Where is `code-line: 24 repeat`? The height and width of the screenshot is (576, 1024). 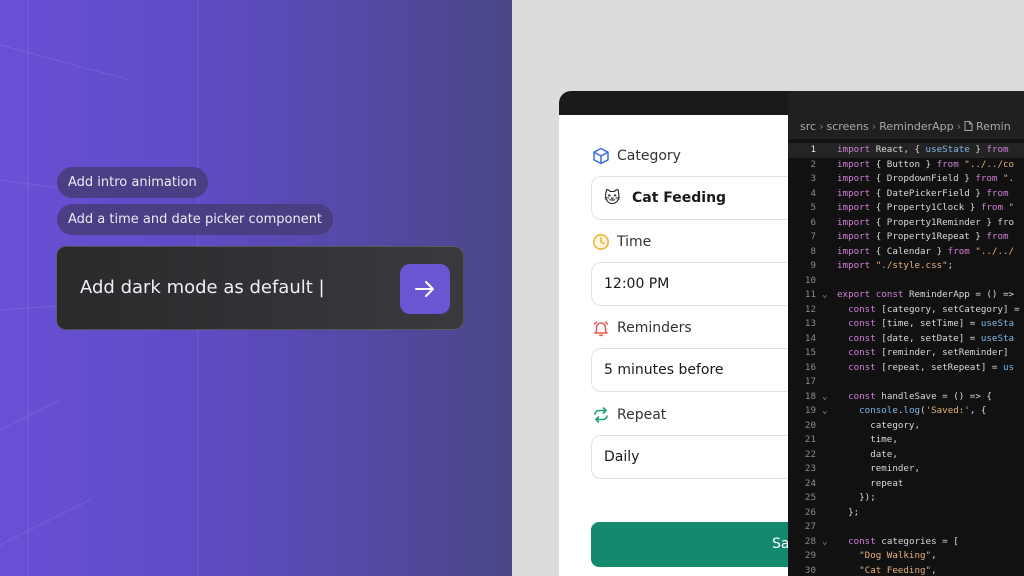 code-line: 24 repeat is located at coordinates (906, 484).